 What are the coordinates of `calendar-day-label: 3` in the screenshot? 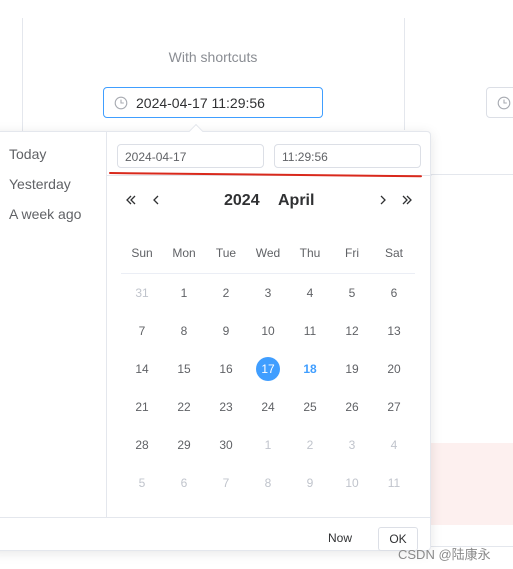 It's located at (268, 293).